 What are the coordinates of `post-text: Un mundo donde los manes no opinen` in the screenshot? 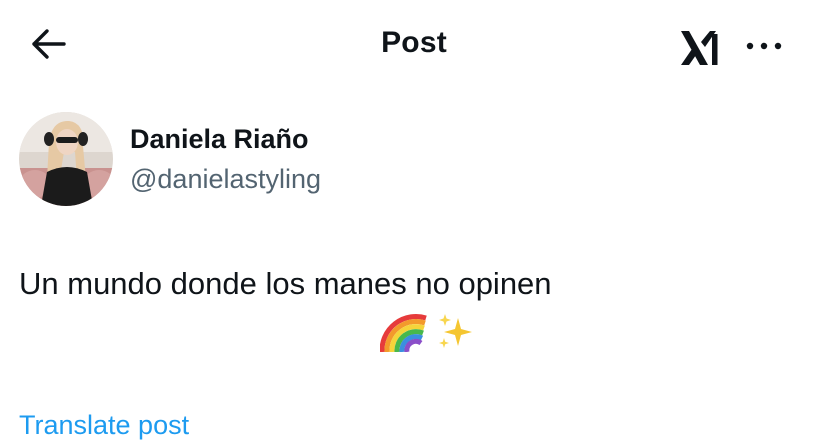 It's located at (285, 283).